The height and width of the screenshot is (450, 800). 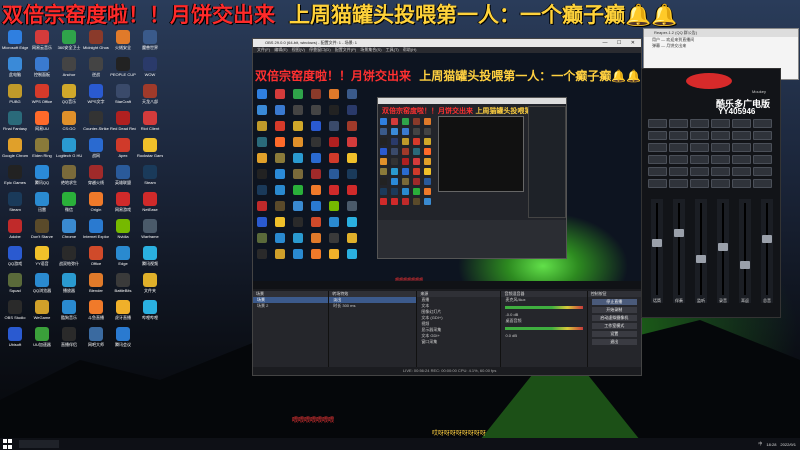 What do you see at coordinates (69, 124) in the screenshot?
I see `desktop-icon: CS:GO` at bounding box center [69, 124].